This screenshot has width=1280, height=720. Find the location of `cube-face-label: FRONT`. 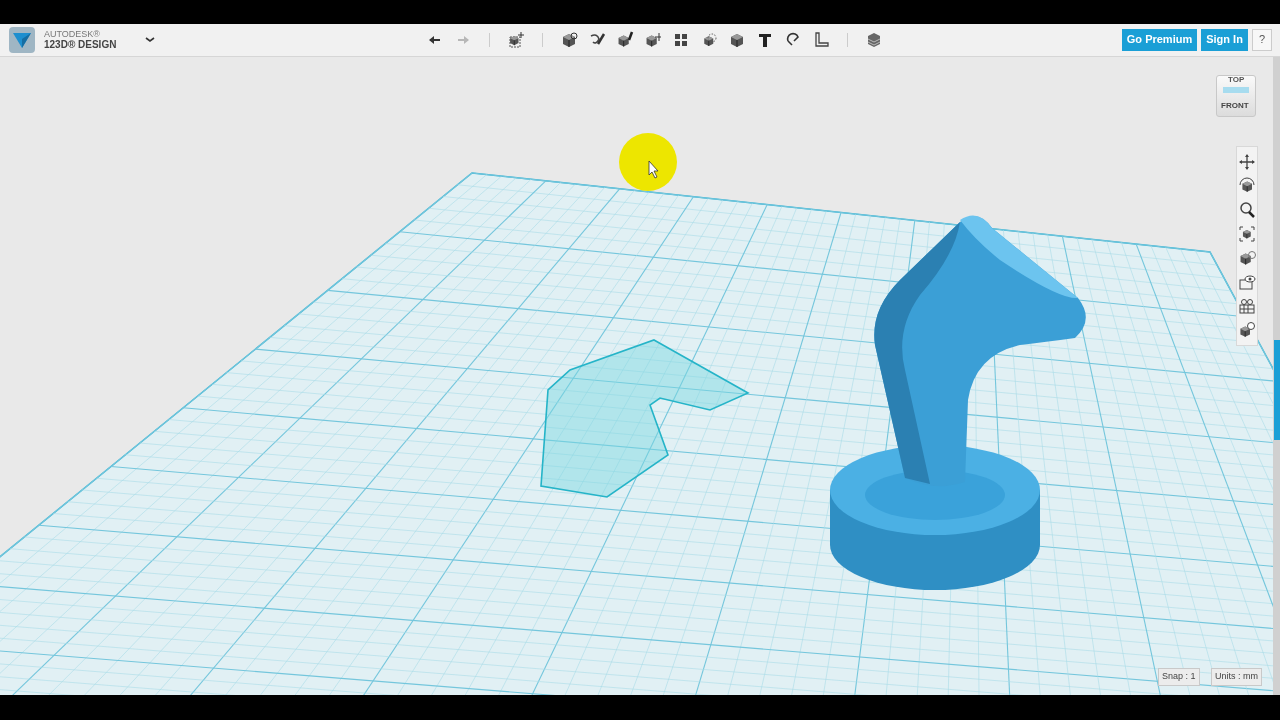

cube-face-label: FRONT is located at coordinates (1235, 106).